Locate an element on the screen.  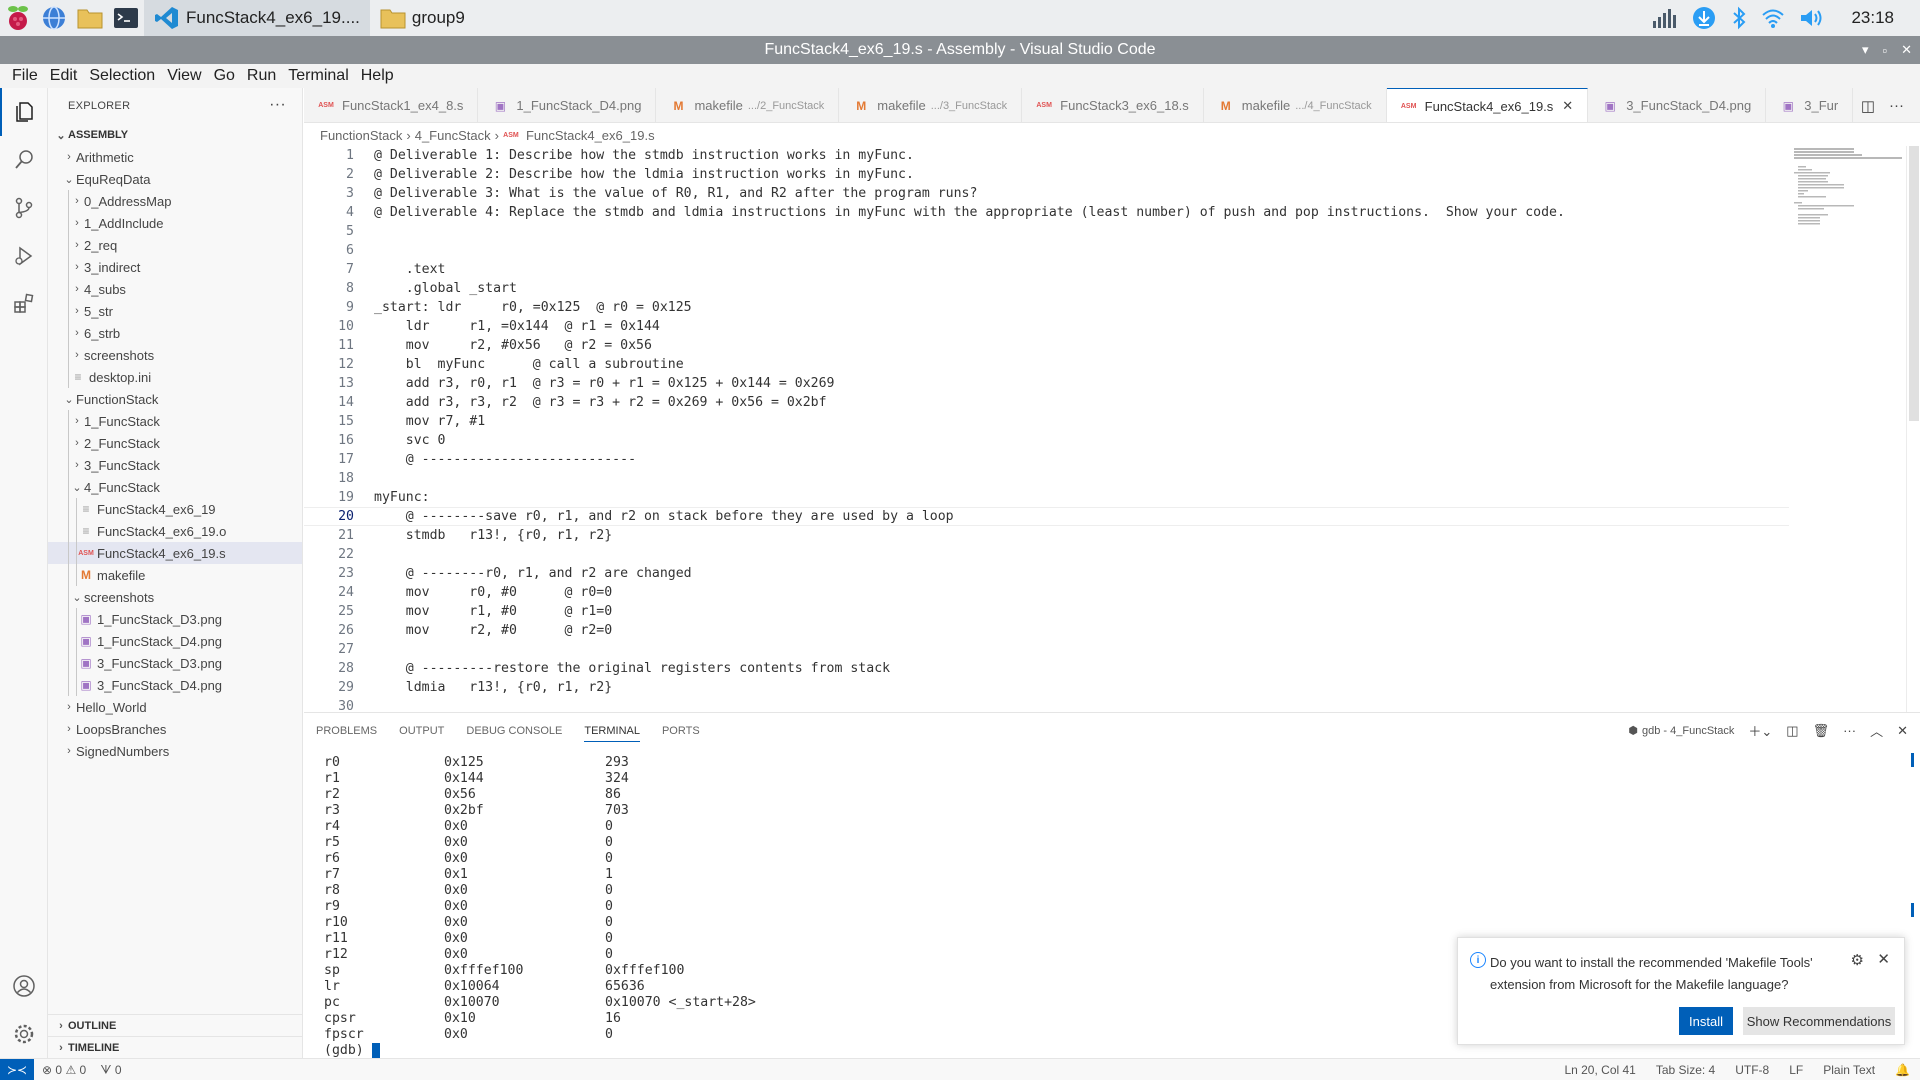
code-line: 8 .global _start is located at coordinates (1046, 288).